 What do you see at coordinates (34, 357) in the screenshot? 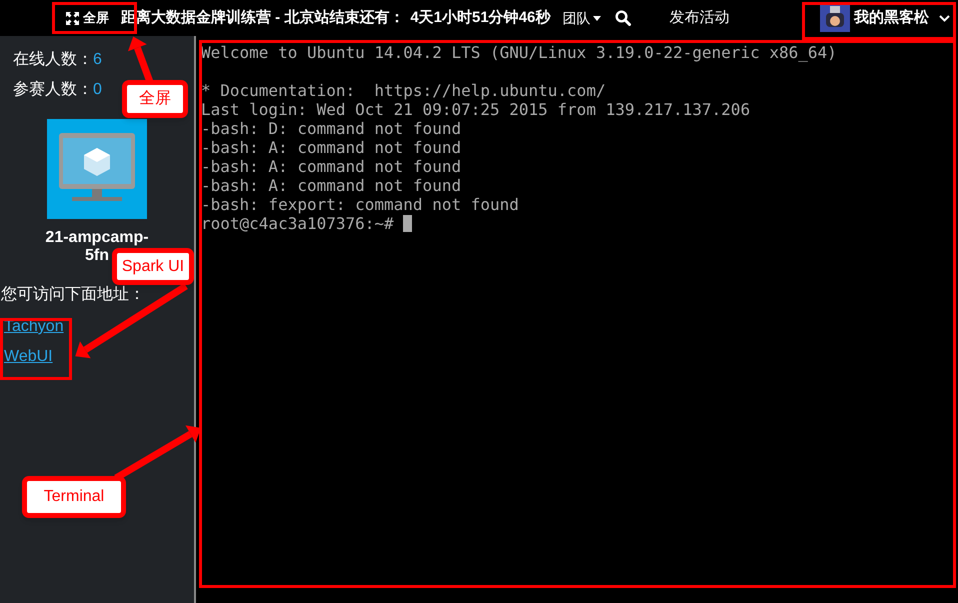
I see `service-link: WebUI` at bounding box center [34, 357].